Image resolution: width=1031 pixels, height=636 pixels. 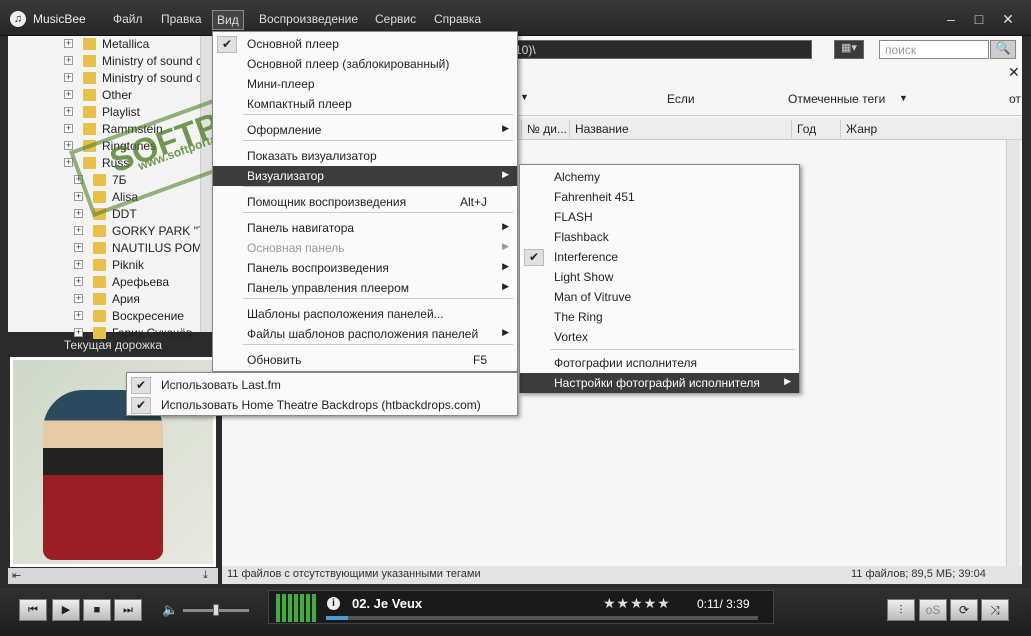 I want to click on folder-icon, so click(x=89, y=44).